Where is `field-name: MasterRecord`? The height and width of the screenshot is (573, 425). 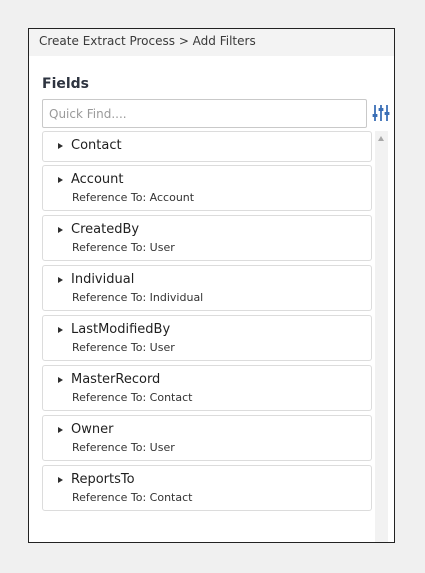
field-name: MasterRecord is located at coordinates (116, 379).